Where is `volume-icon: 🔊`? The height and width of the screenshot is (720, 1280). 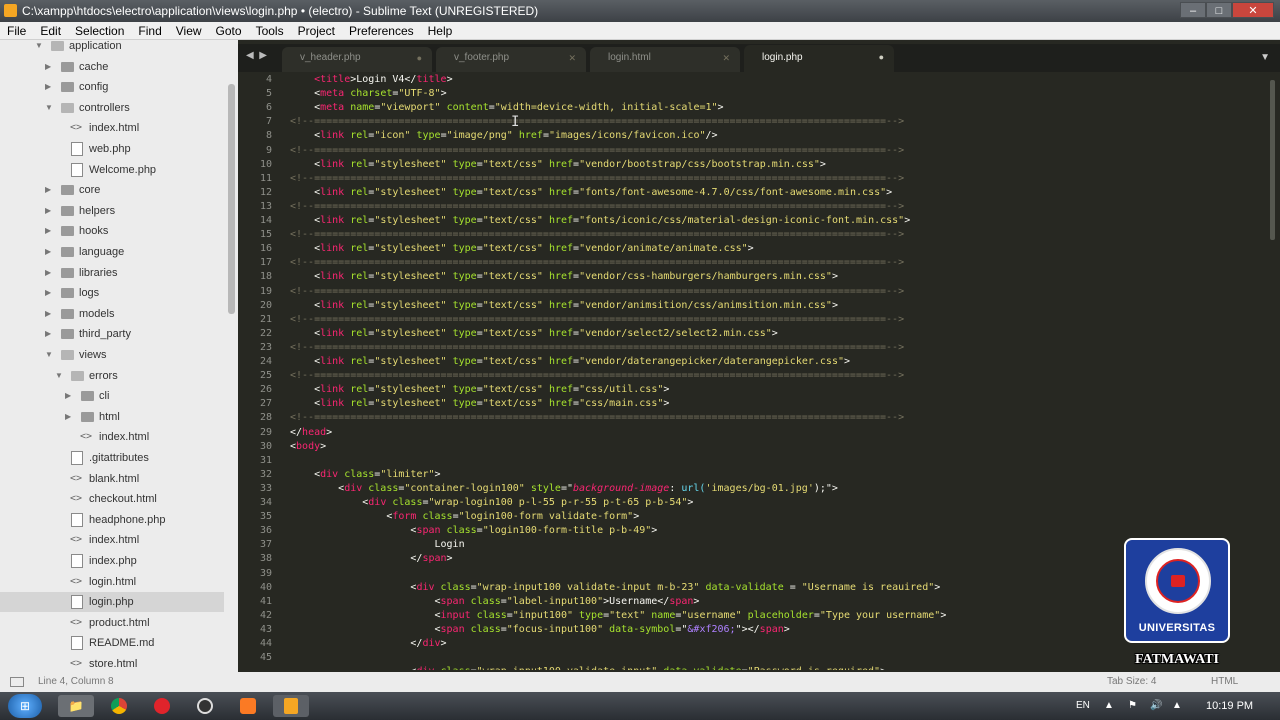 volume-icon: 🔊 is located at coordinates (1156, 706).